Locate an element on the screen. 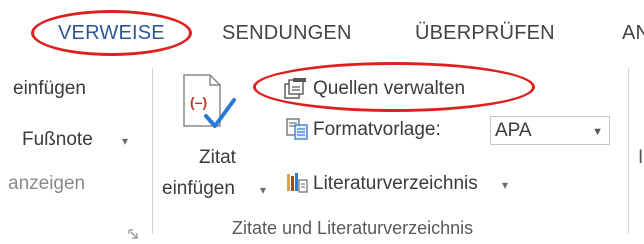  footnote-button: Fußnote is located at coordinates (57, 140).